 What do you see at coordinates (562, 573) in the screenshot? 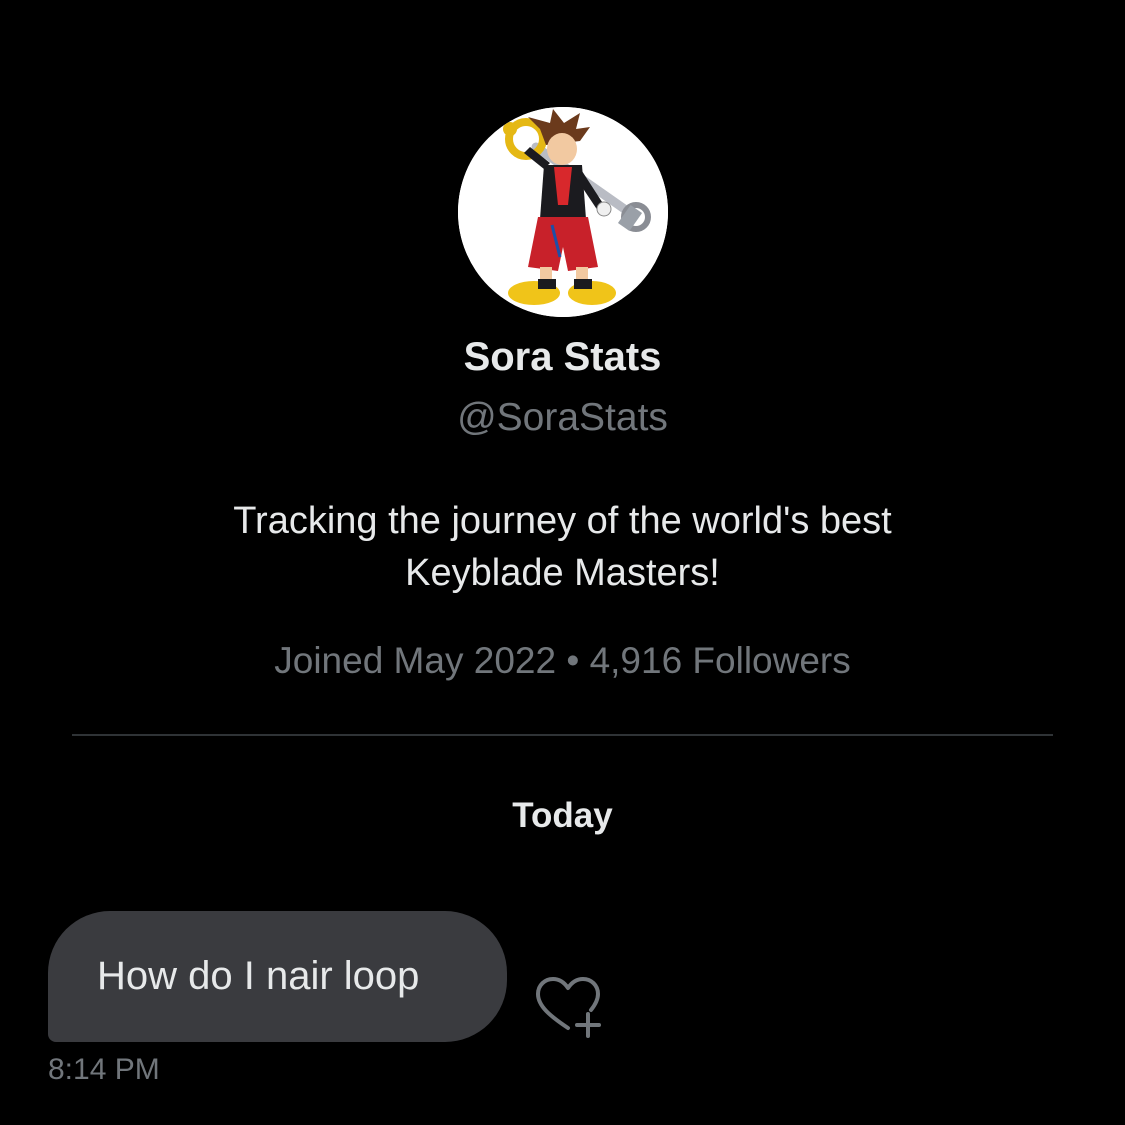
I see `bio-line: Keyblade Masters!` at bounding box center [562, 573].